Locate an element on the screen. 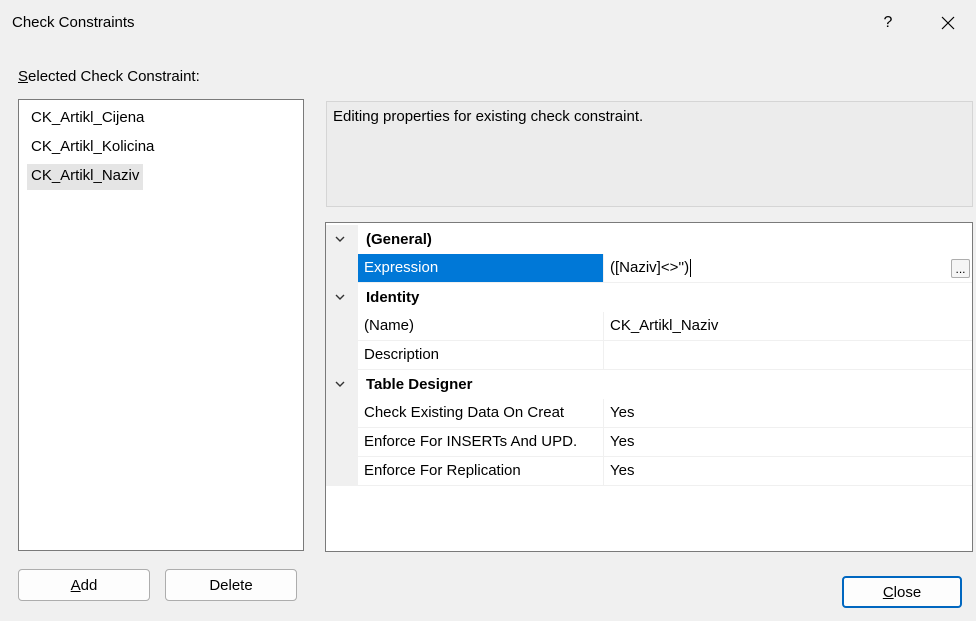  close-button: Close is located at coordinates (902, 592).